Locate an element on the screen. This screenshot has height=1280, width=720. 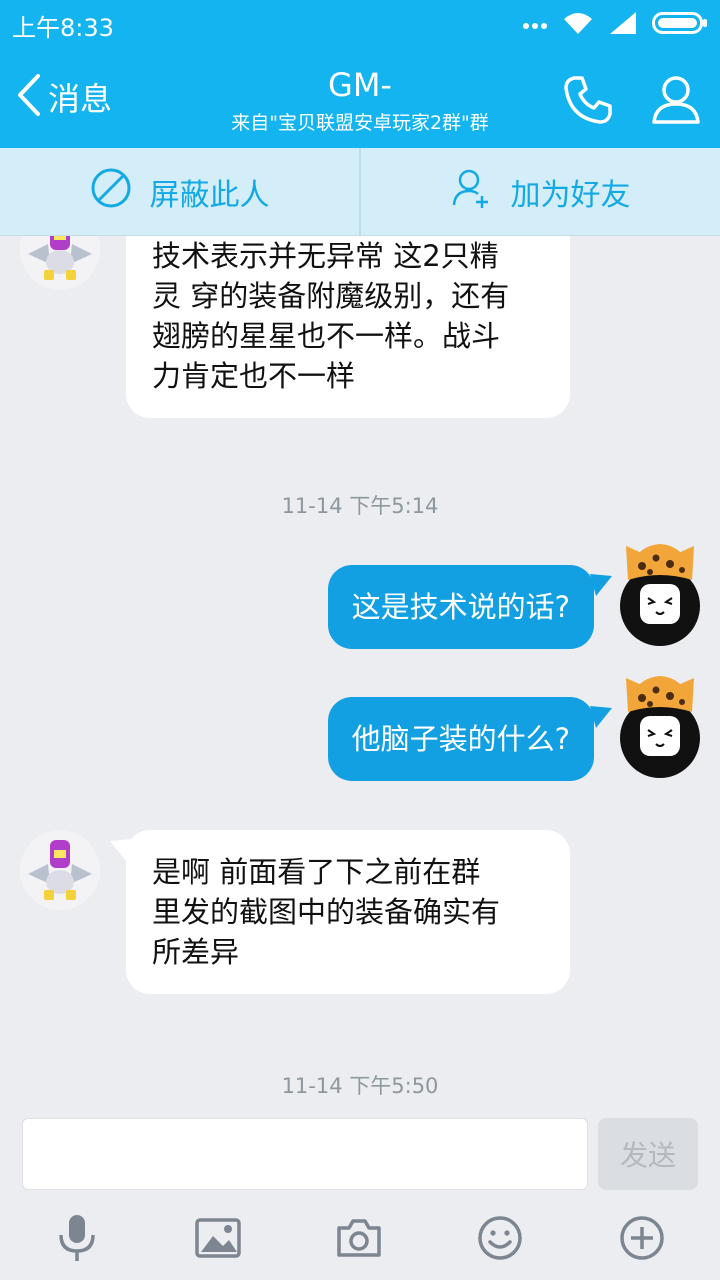
voice-button is located at coordinates (77, 1240).